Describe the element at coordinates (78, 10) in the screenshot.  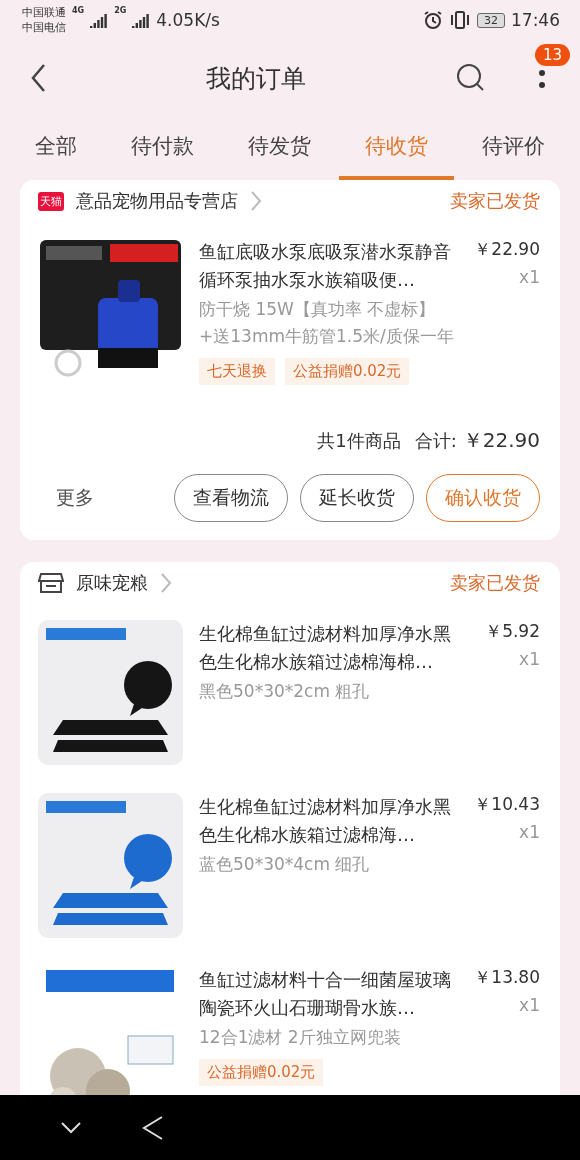
I see `network-type: 4G` at that location.